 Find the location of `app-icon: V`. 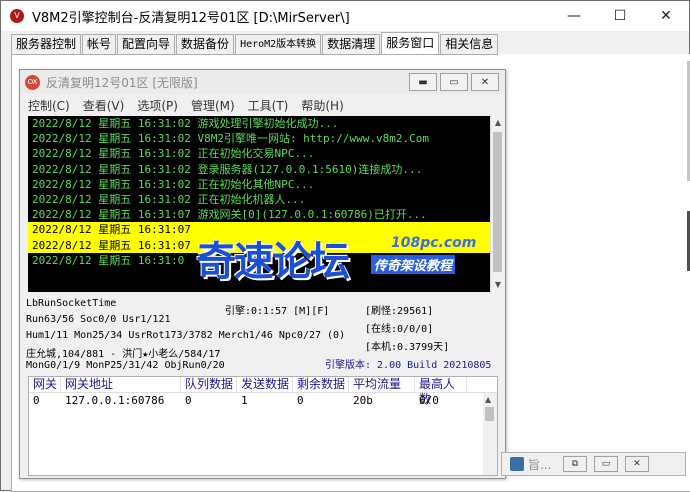

app-icon: V is located at coordinates (17, 16).